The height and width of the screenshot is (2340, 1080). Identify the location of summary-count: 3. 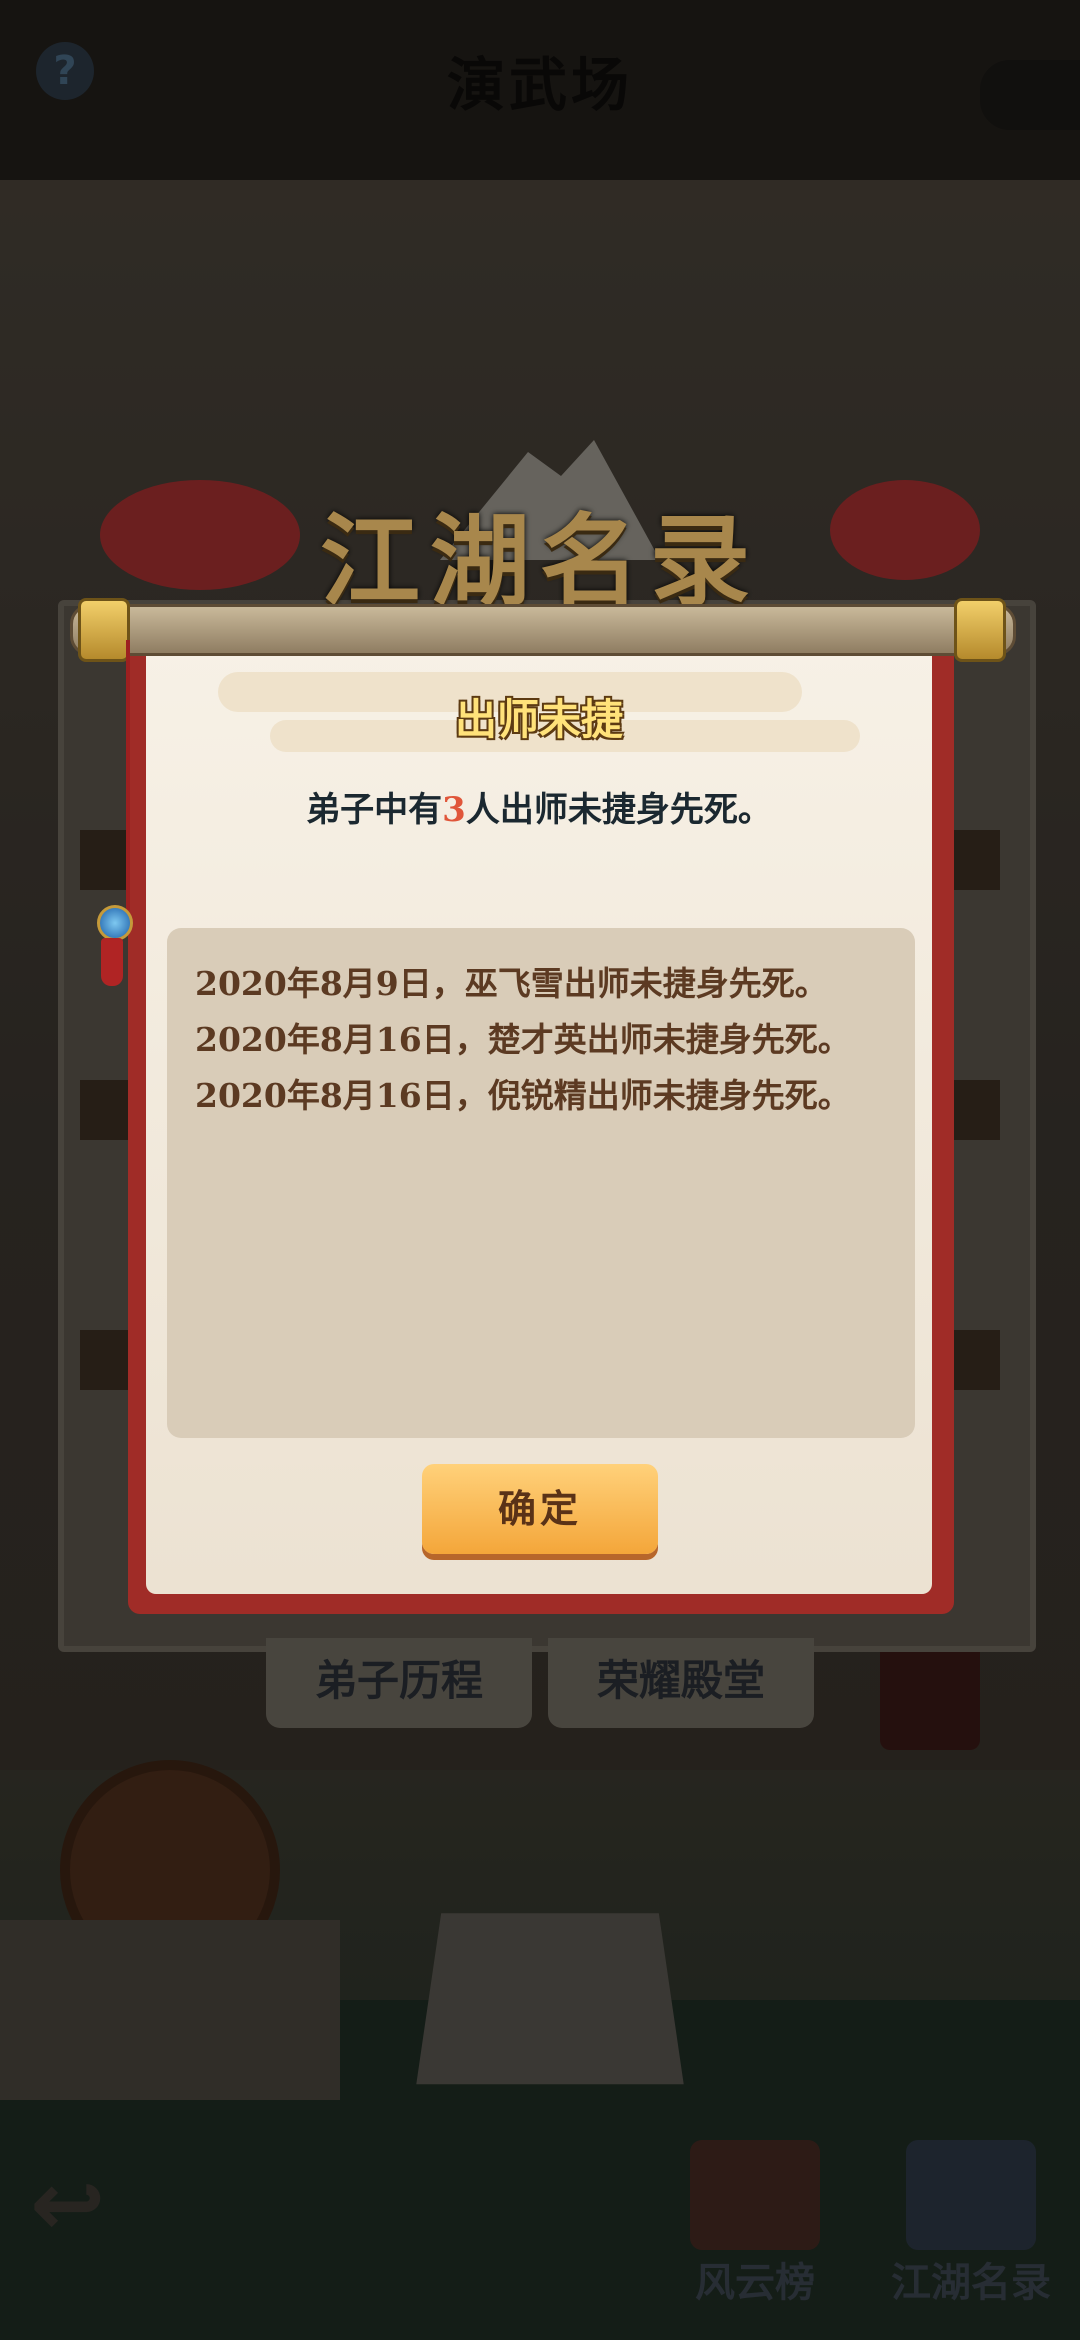
(454, 810).